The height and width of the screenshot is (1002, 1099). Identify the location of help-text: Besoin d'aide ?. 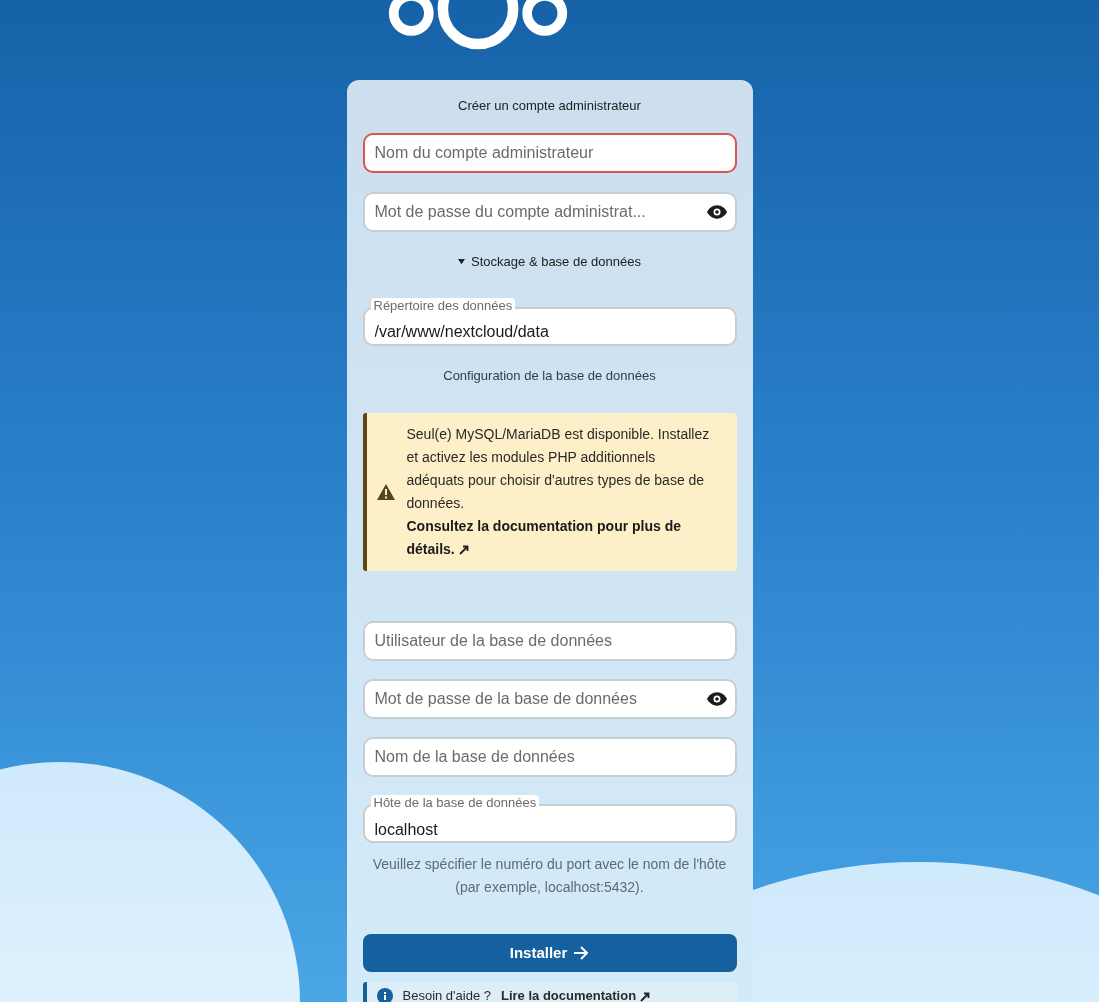
(446, 994).